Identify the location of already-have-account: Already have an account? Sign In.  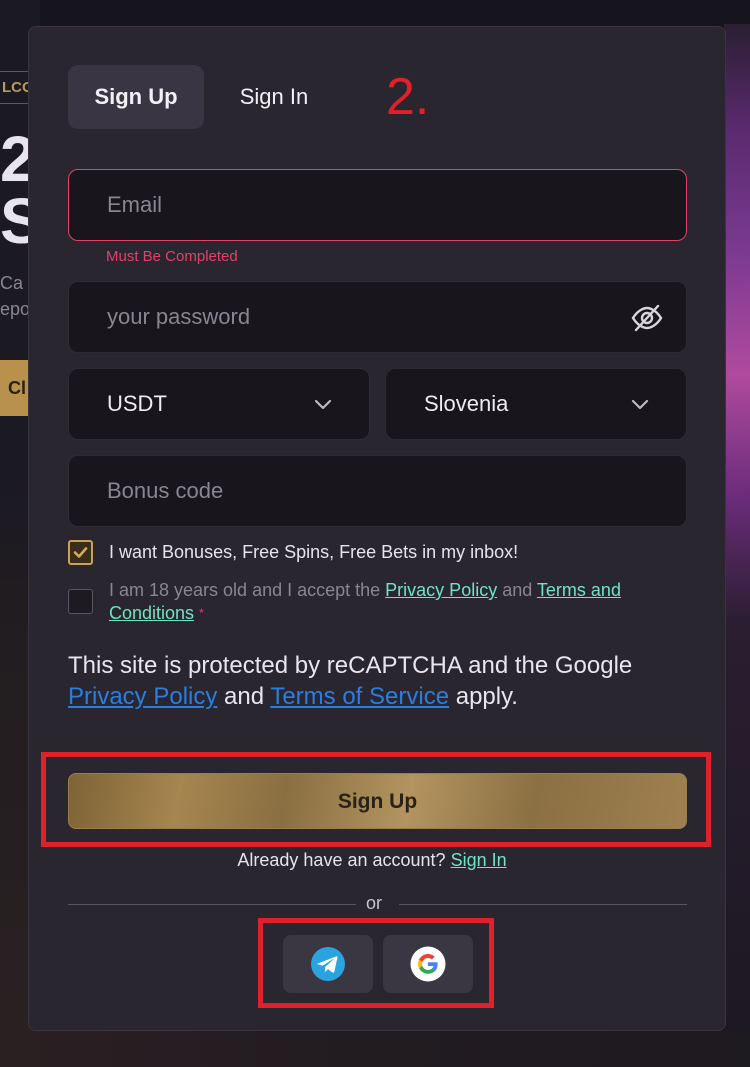
(375, 860).